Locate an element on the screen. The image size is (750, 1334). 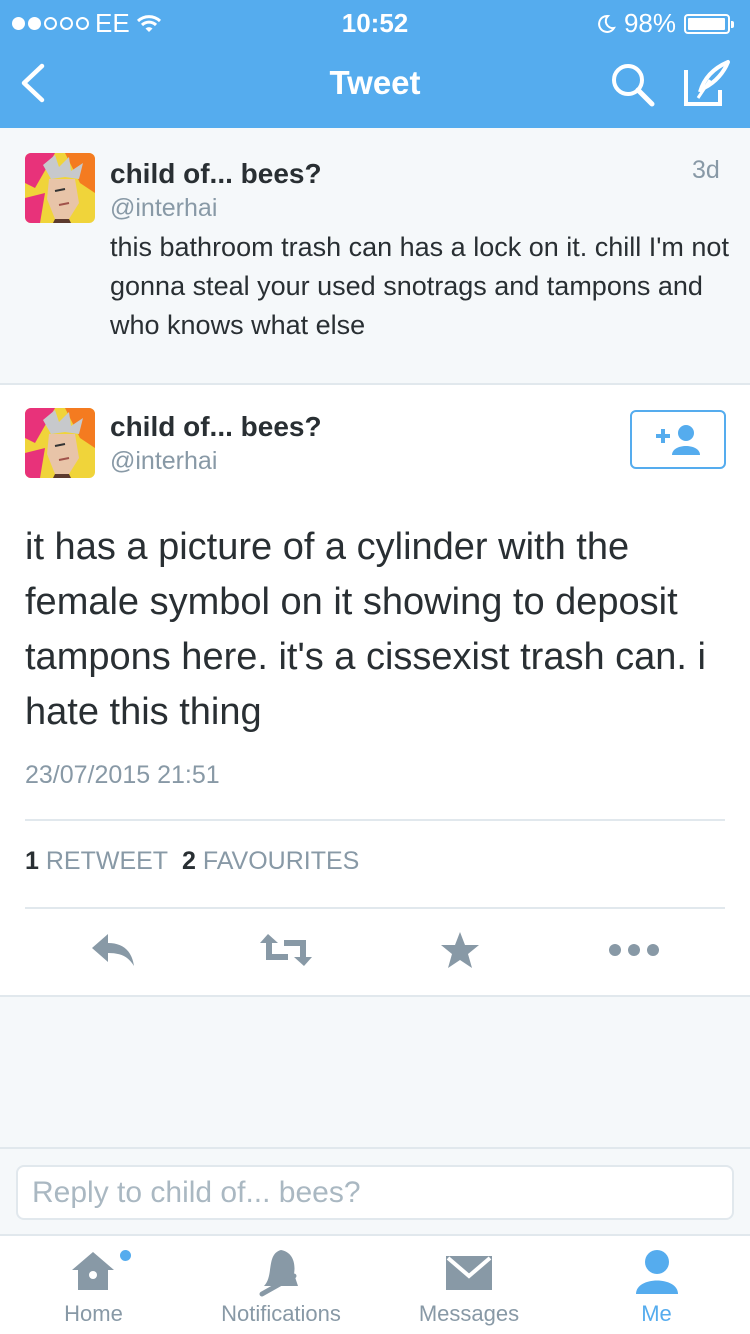
nav-bar: Tweet is located at coordinates (375, 84).